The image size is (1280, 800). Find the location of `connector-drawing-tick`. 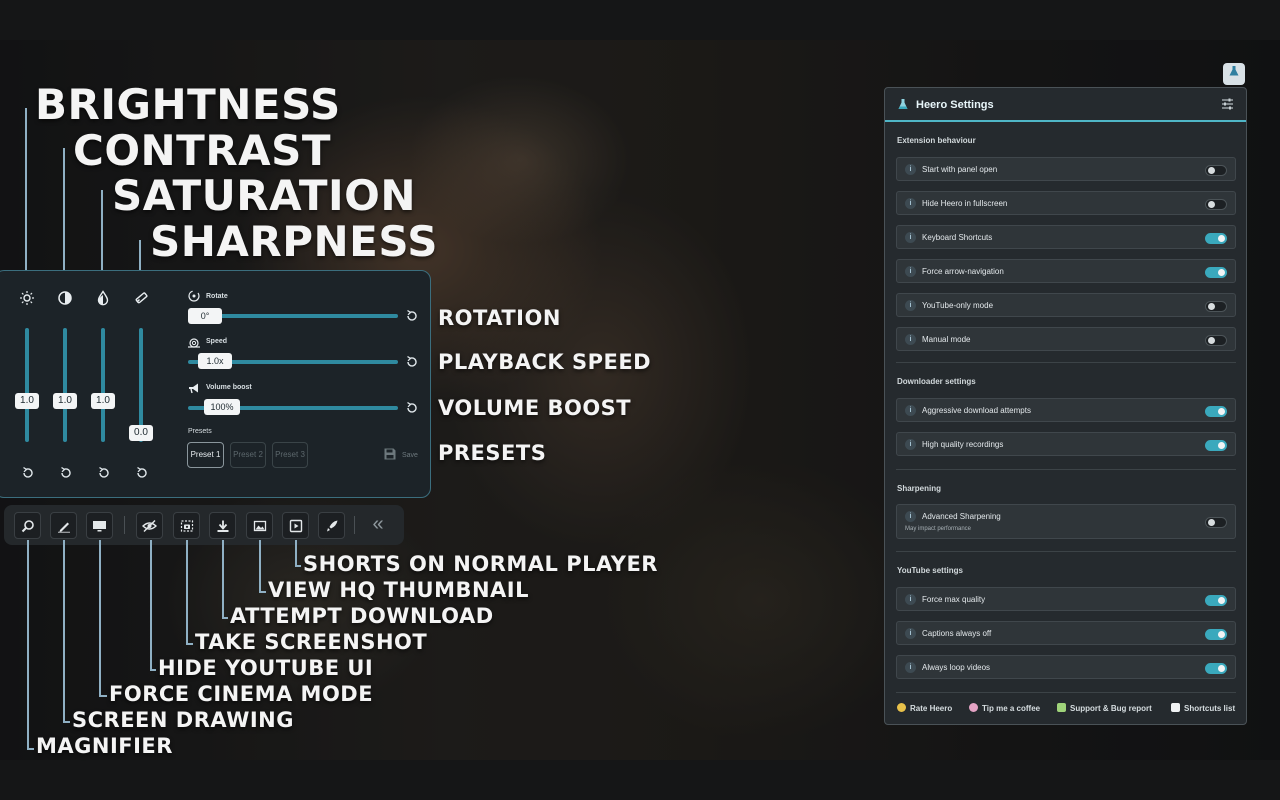

connector-drawing-tick is located at coordinates (66, 722).